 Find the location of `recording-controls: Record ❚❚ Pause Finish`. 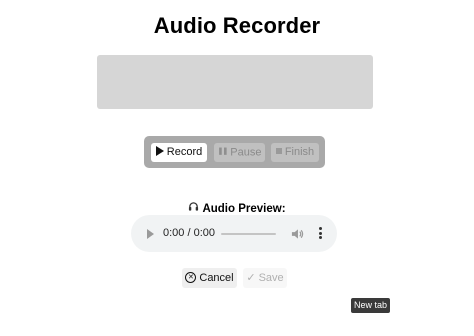

recording-controls: Record ❚❚ Pause Finish is located at coordinates (234, 152).